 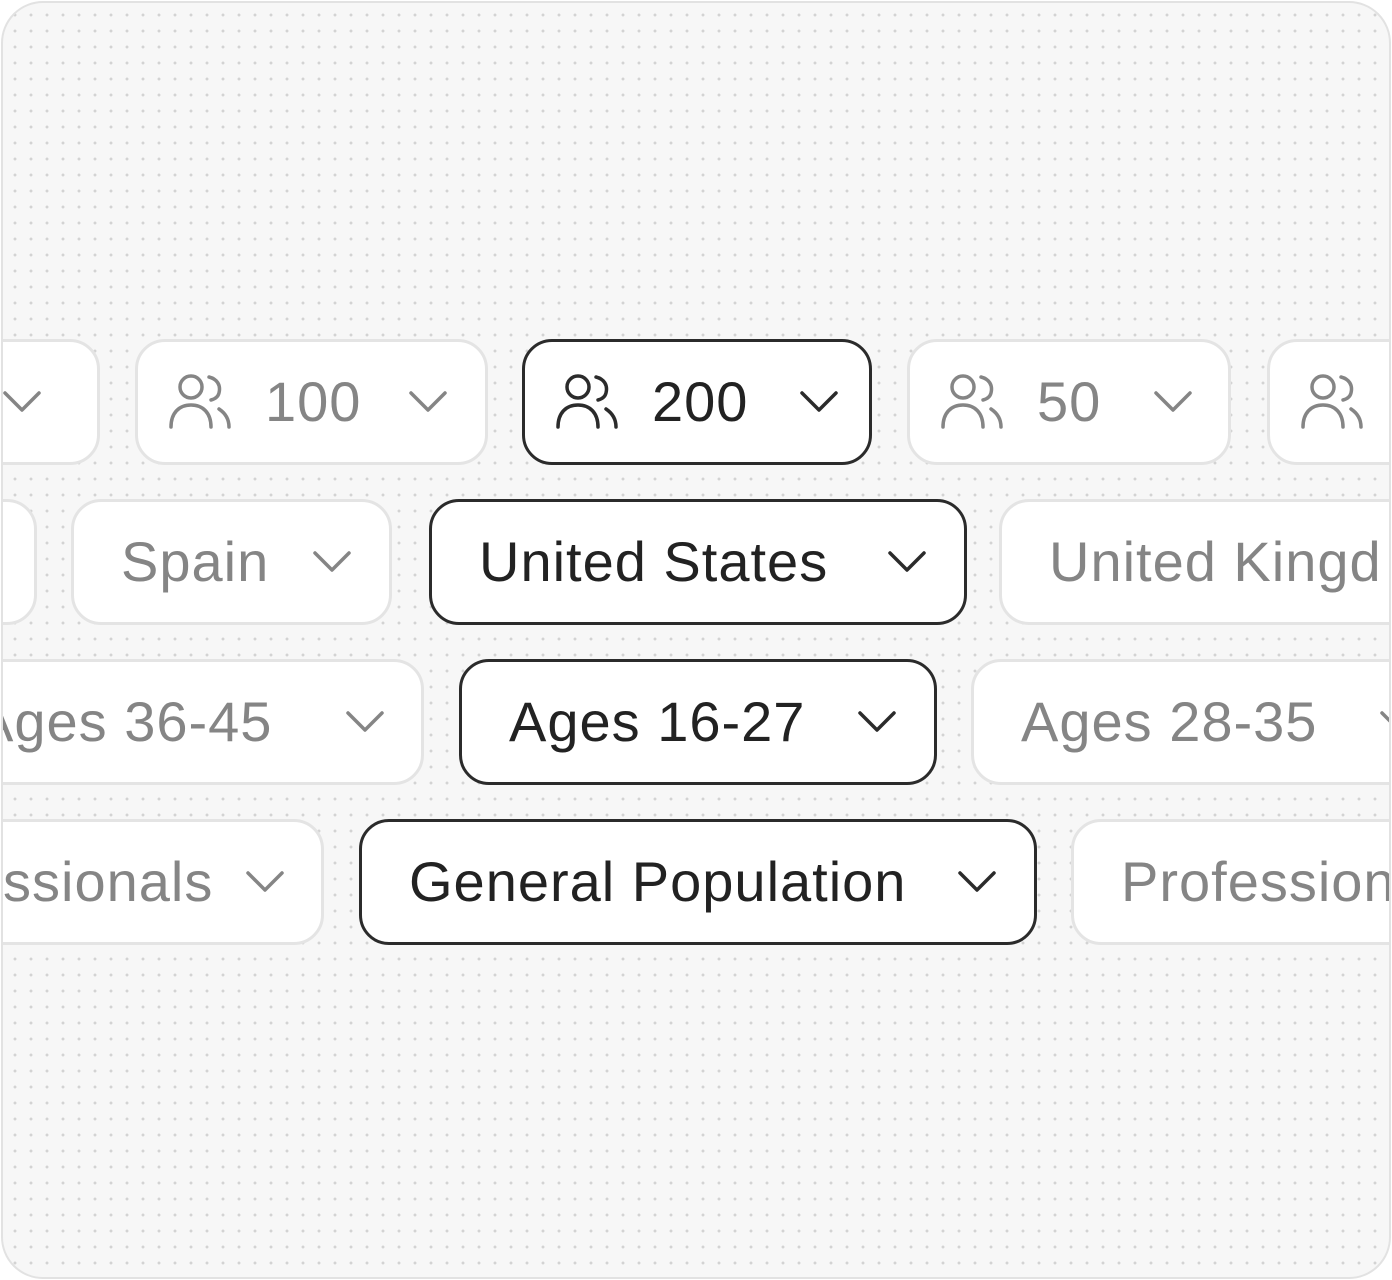 I want to click on age-option-28-35: Ages 28-35, so click(x=1180, y=722).